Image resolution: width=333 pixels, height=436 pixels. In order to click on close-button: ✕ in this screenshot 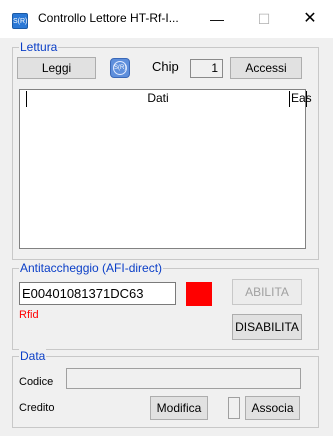, I will do `click(310, 19)`.